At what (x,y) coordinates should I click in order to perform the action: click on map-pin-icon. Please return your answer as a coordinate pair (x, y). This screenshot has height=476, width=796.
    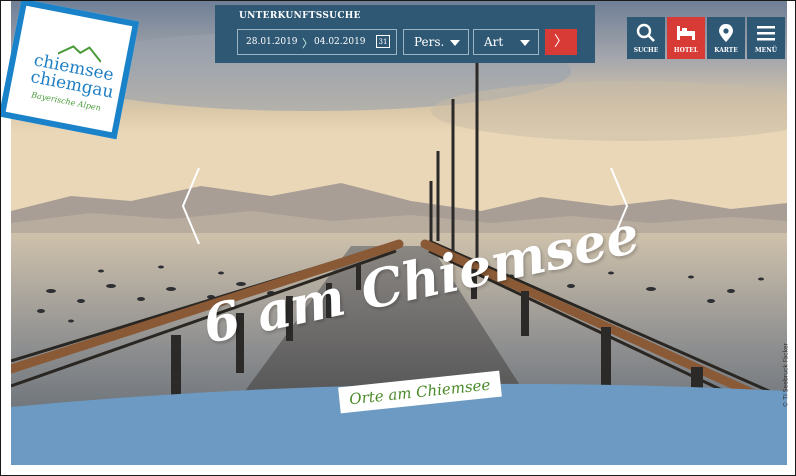
    Looking at the image, I should click on (726, 33).